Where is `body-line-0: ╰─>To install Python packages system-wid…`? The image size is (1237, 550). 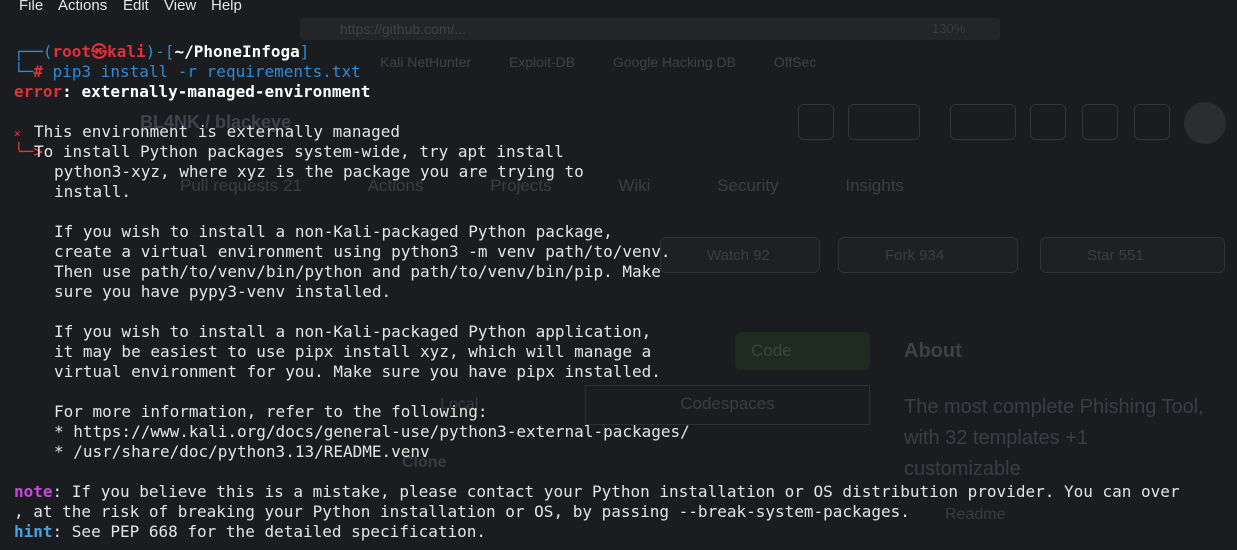 body-line-0: ╰─>To install Python packages system-wid… is located at coordinates (289, 152).